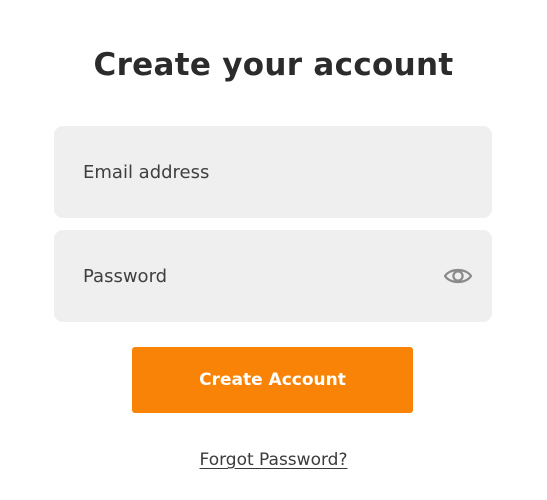 The height and width of the screenshot is (500, 547). I want to click on eye-icon, so click(458, 276).